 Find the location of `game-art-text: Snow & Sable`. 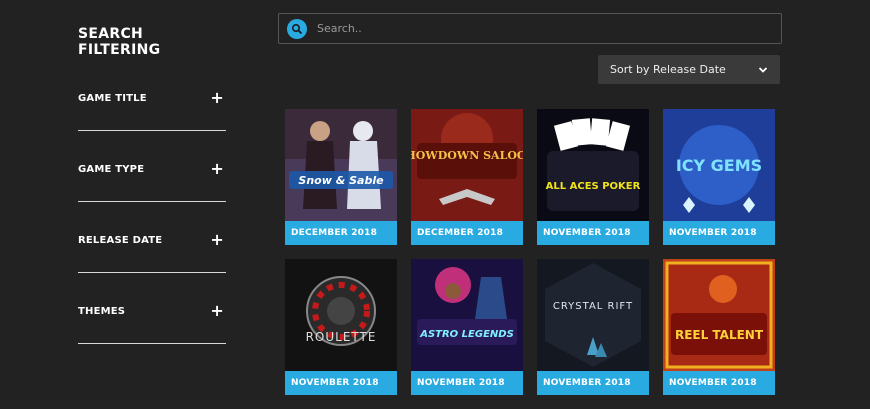

game-art-text: Snow & Sable is located at coordinates (341, 180).